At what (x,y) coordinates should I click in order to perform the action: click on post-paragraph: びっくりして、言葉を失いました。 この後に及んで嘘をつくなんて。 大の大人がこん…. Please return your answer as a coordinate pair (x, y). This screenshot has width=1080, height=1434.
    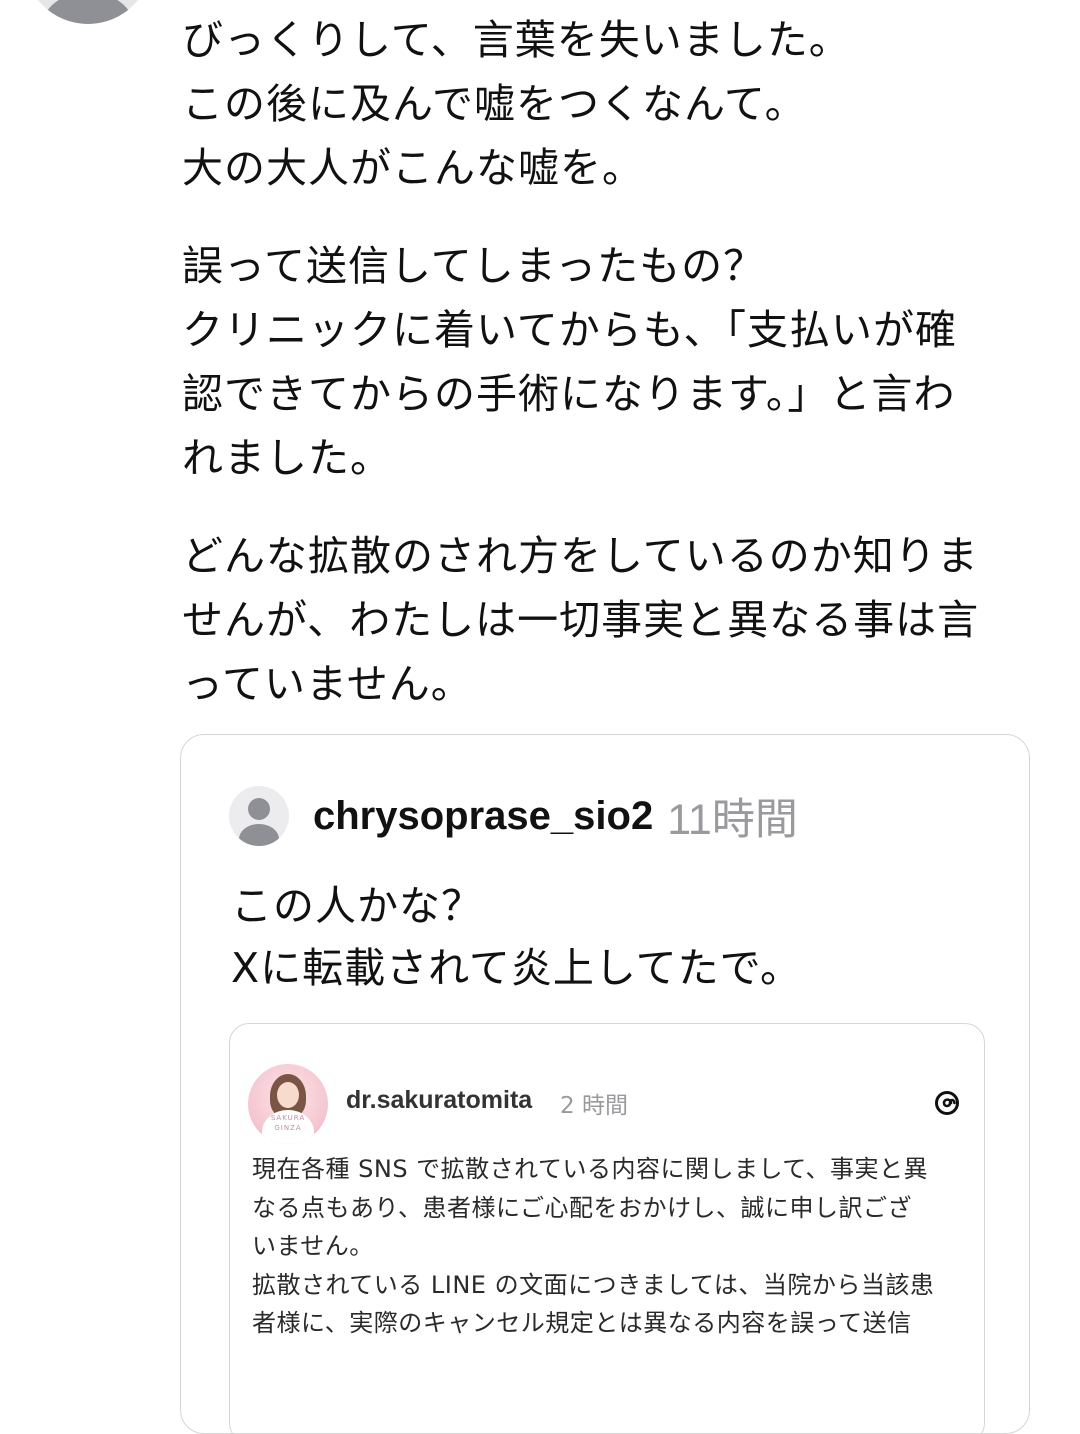
    Looking at the image, I should click on (516, 104).